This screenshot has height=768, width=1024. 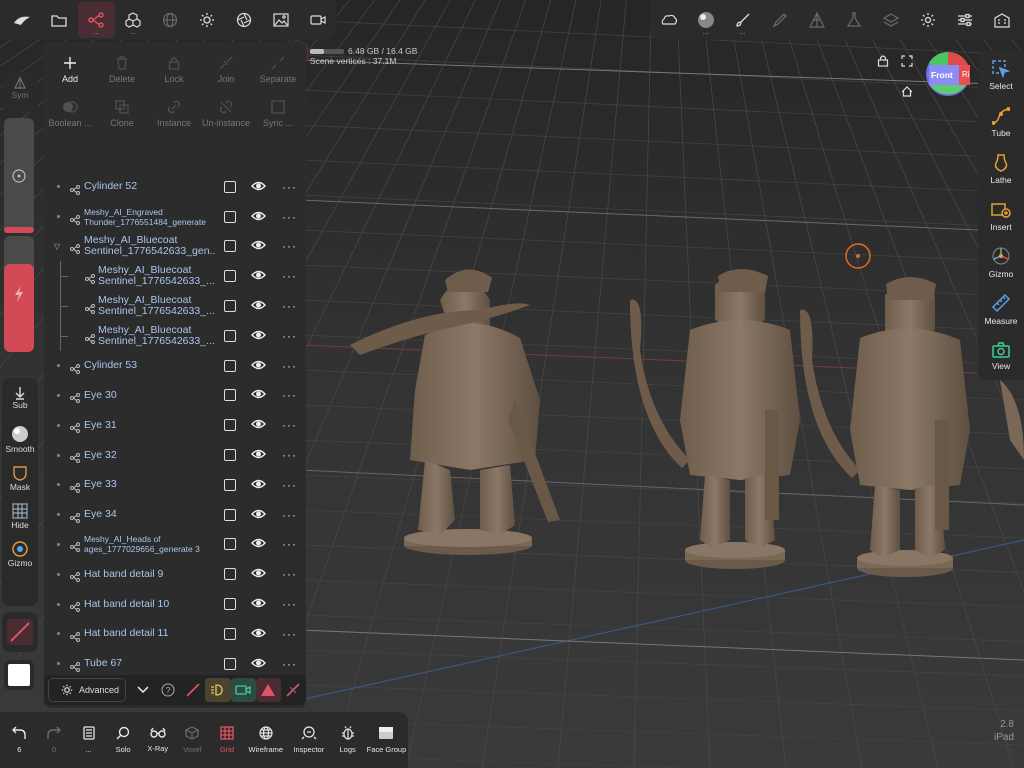 What do you see at coordinates (293, 690) in the screenshot?
I see `disable-button` at bounding box center [293, 690].